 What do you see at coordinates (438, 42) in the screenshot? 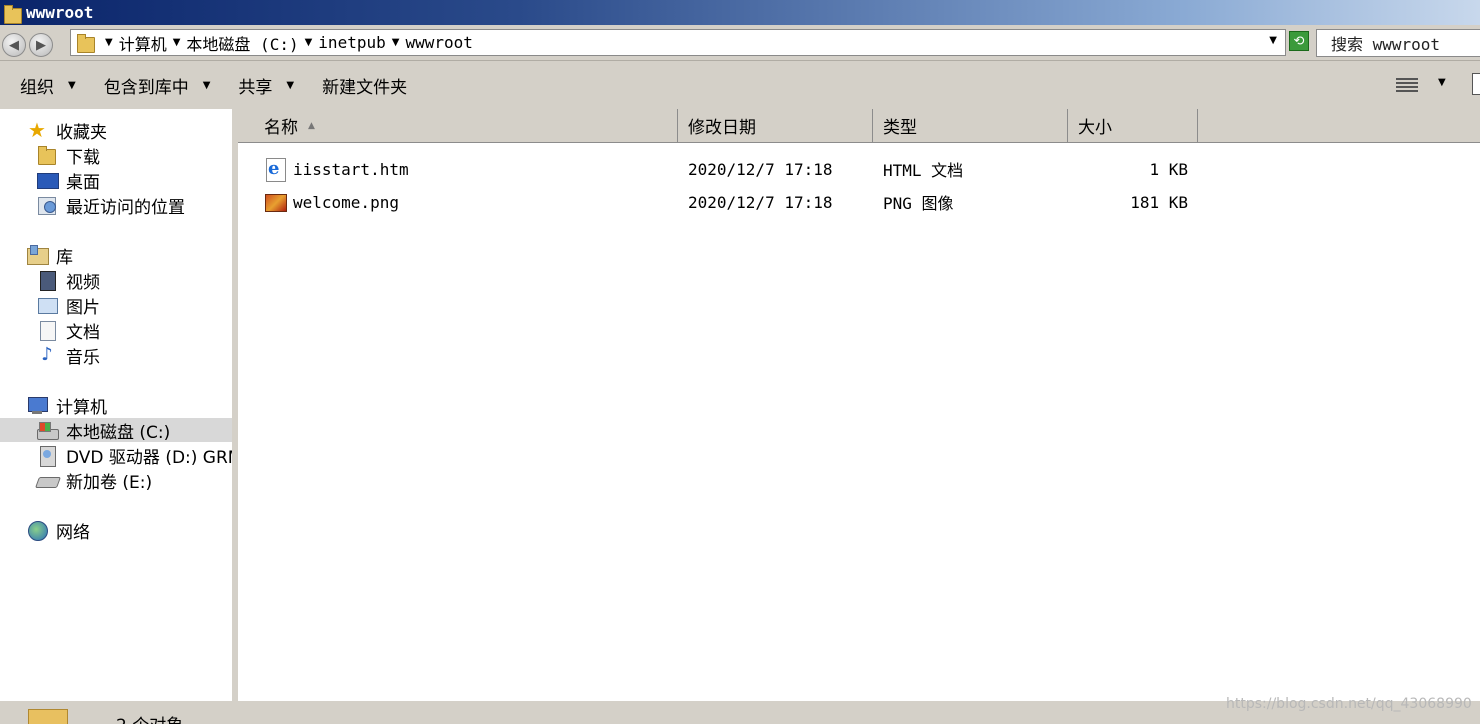
I see `breadcrumb-wwwroot: wwwroot` at bounding box center [438, 42].